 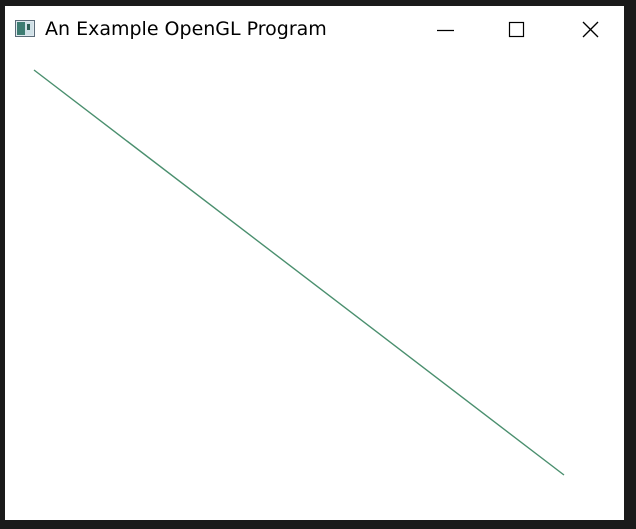 What do you see at coordinates (186, 29) in the screenshot?
I see `window-title: An Example OpenGL Program` at bounding box center [186, 29].